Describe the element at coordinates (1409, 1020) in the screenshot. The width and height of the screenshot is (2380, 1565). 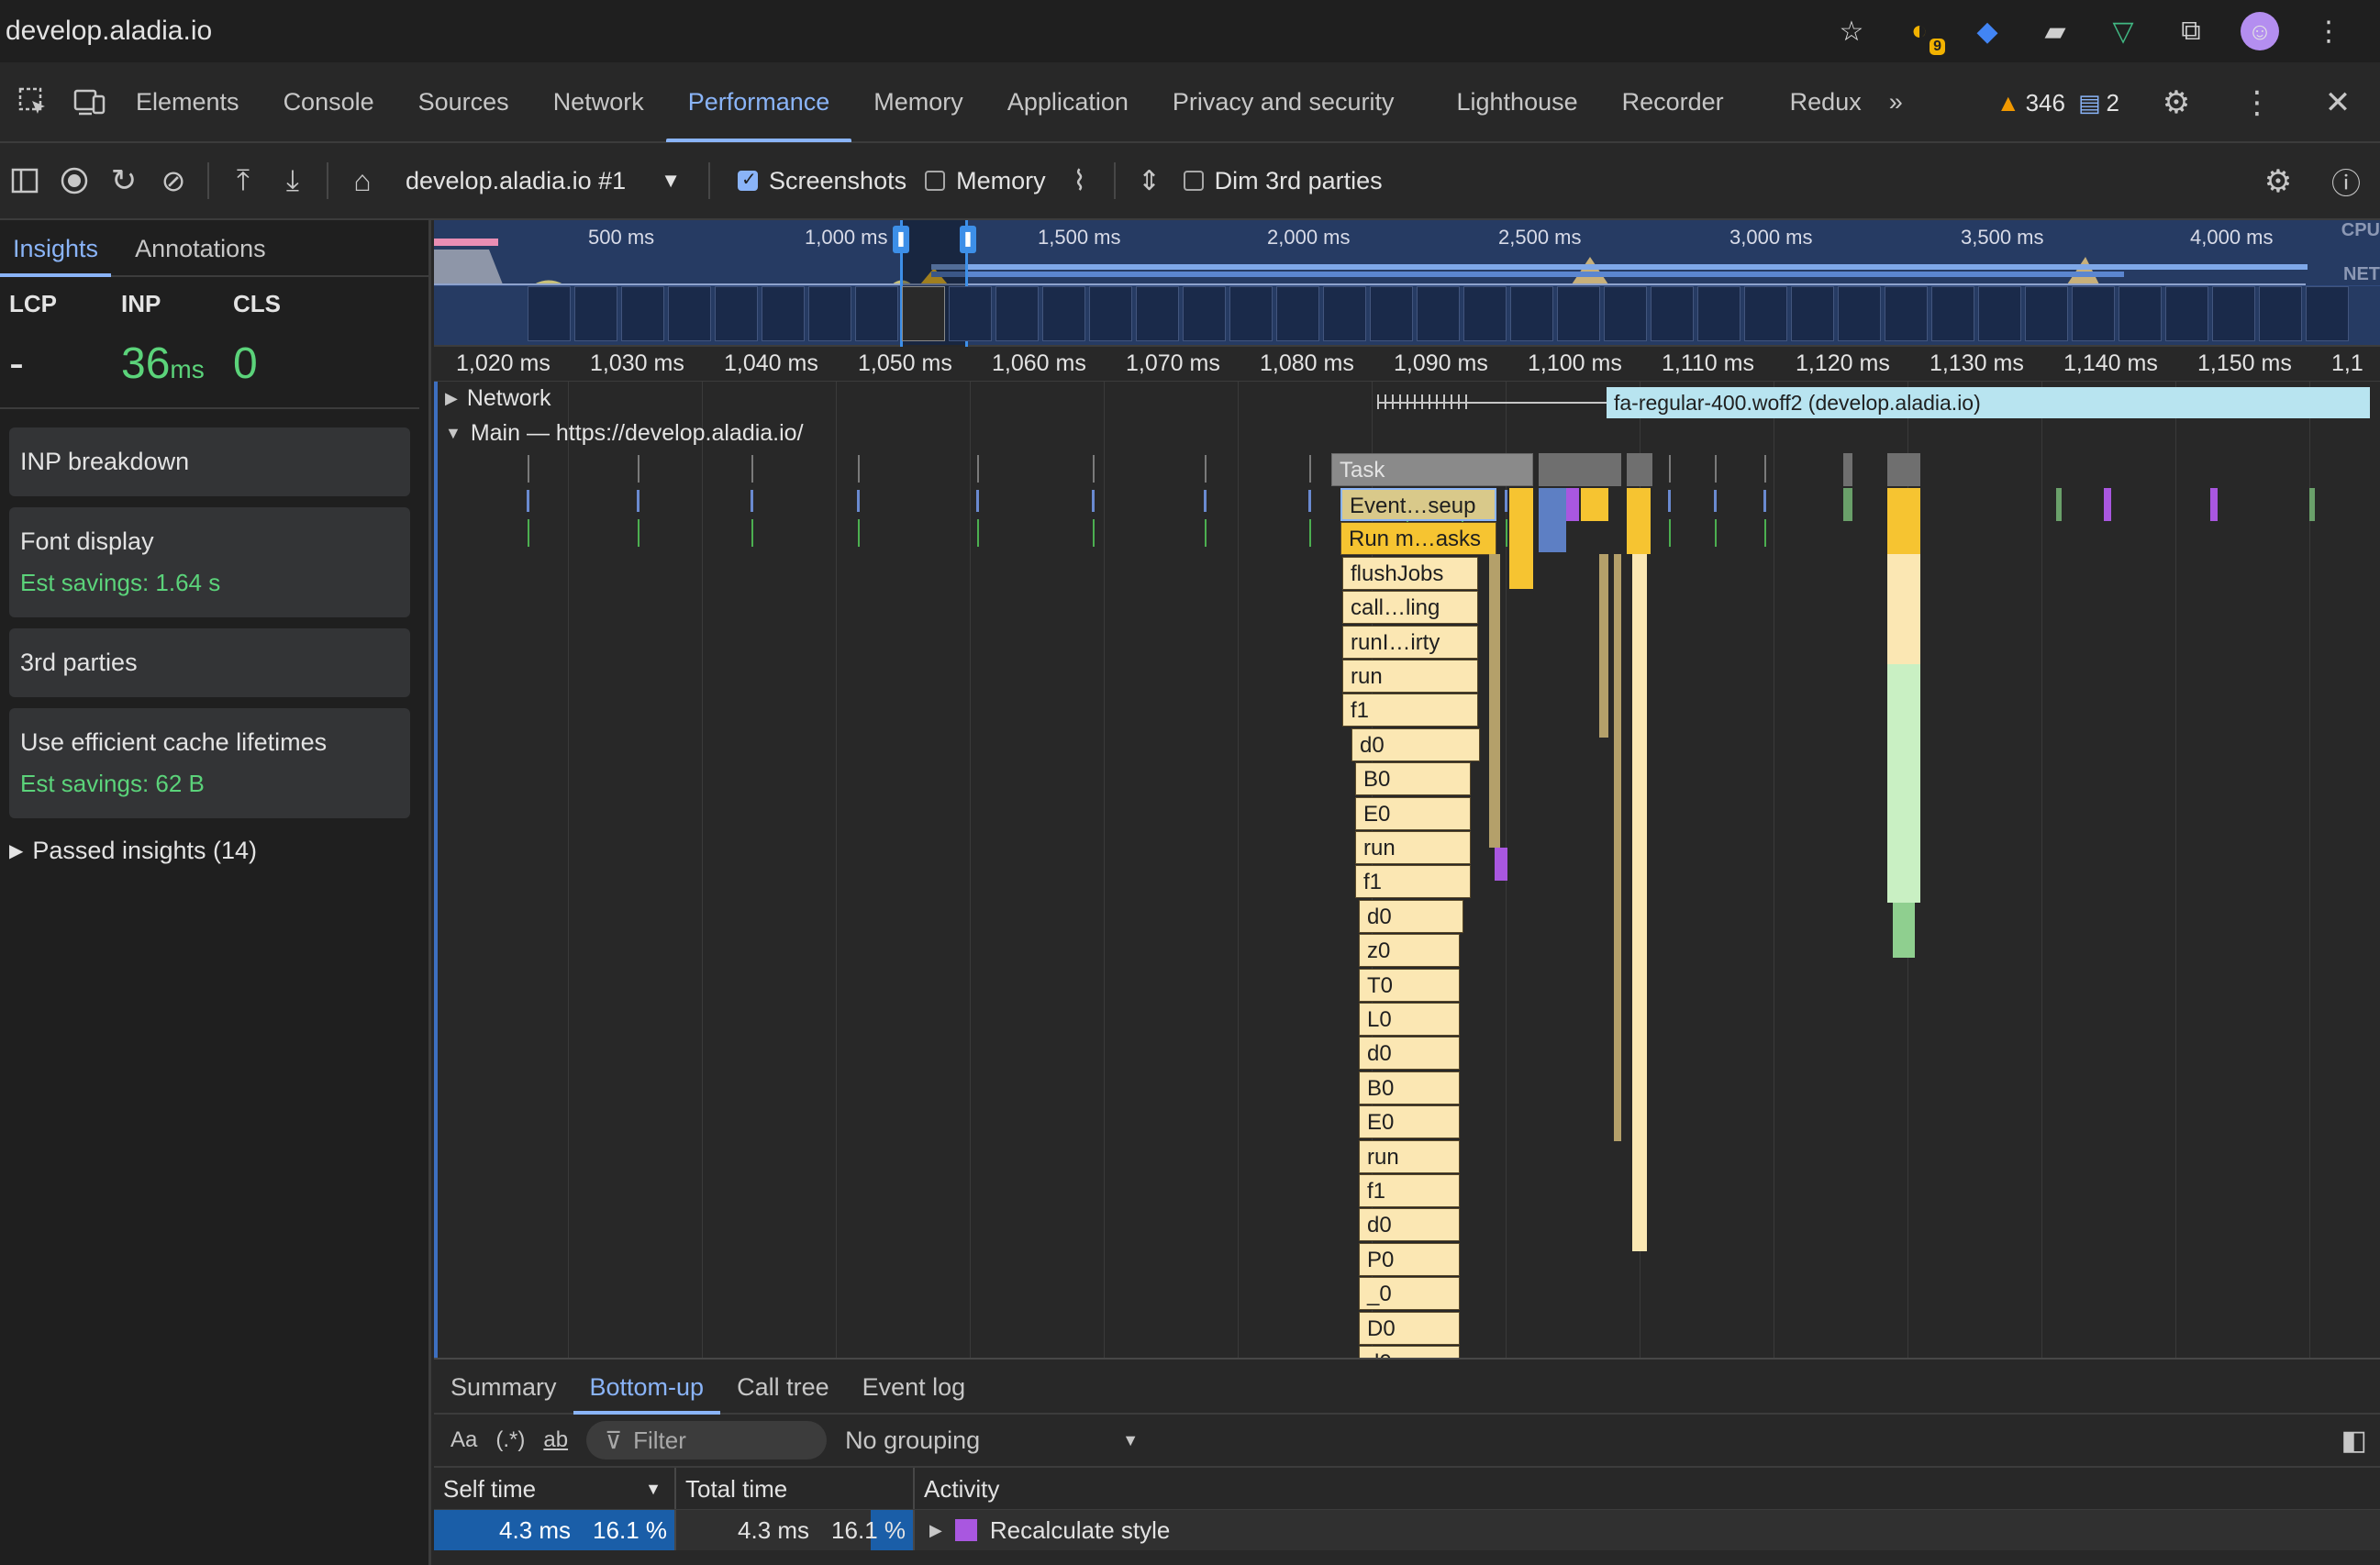
I see `flame-frame: L0` at that location.